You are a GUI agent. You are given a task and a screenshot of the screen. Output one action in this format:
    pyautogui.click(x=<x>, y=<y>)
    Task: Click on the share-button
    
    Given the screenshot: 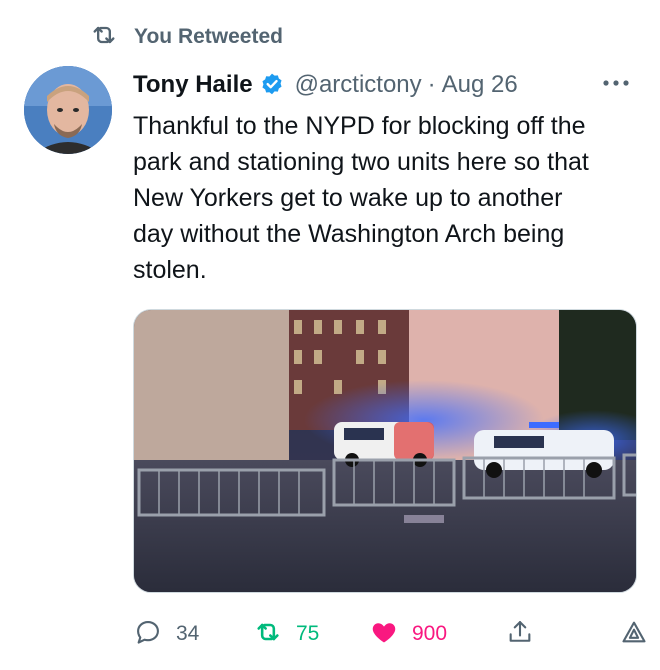 What is the action you would take?
    pyautogui.click(x=520, y=634)
    